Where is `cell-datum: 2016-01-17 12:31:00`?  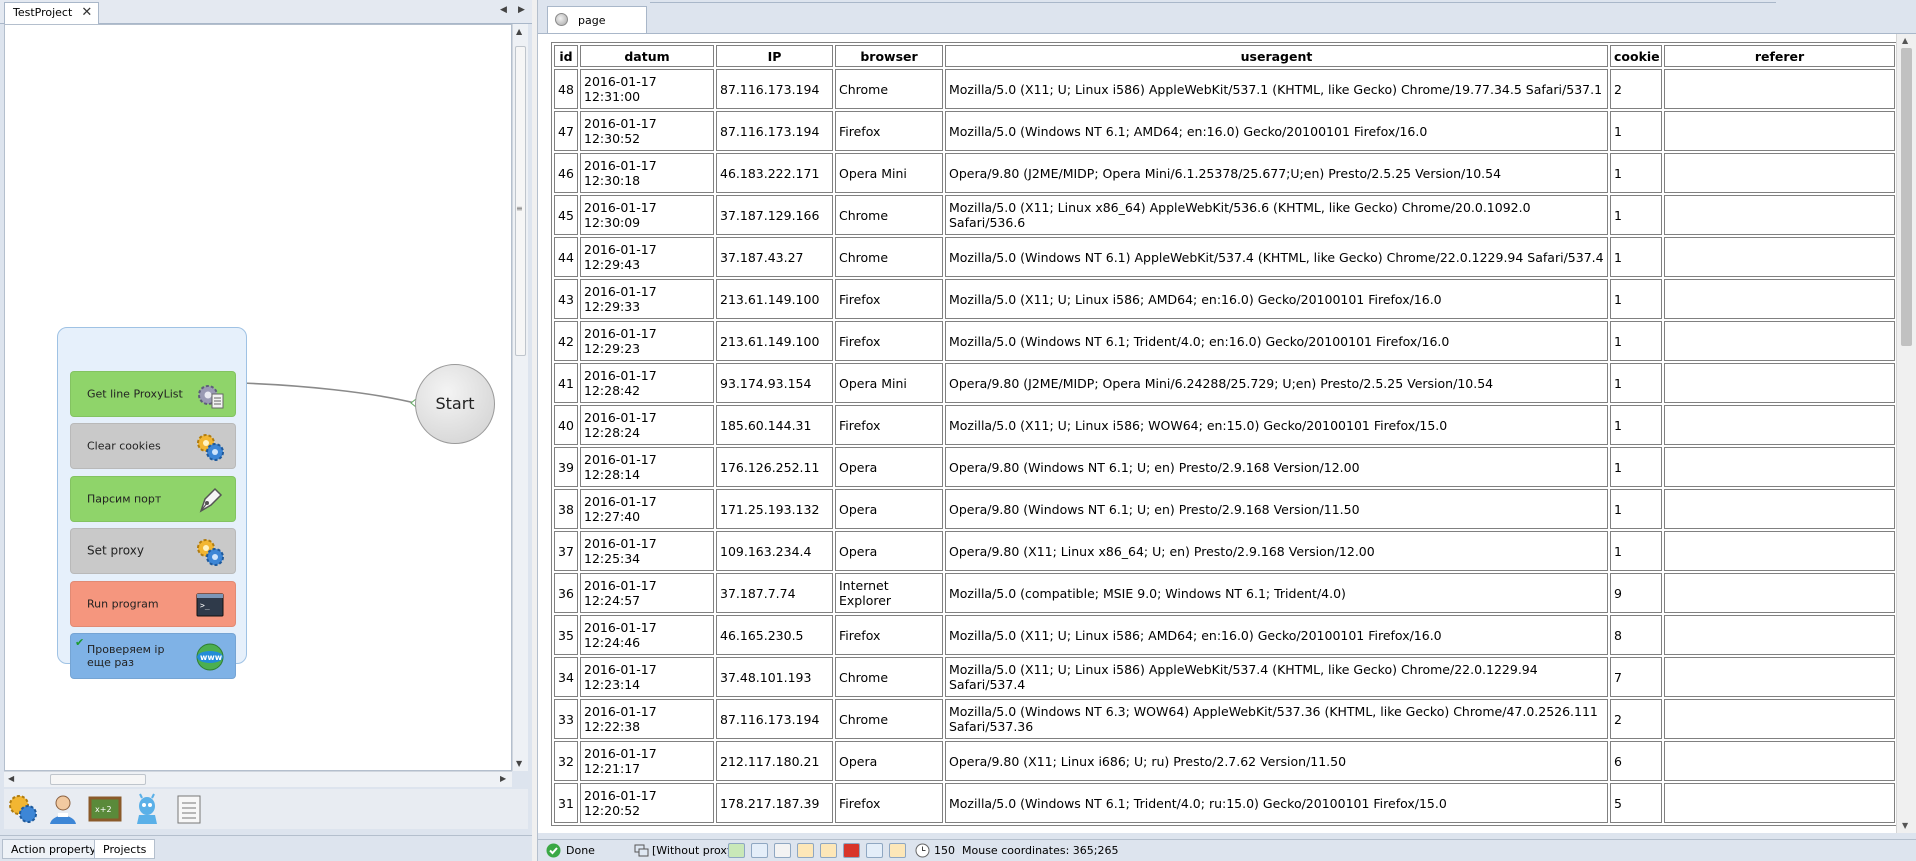 cell-datum: 2016-01-17 12:31:00 is located at coordinates (647, 89).